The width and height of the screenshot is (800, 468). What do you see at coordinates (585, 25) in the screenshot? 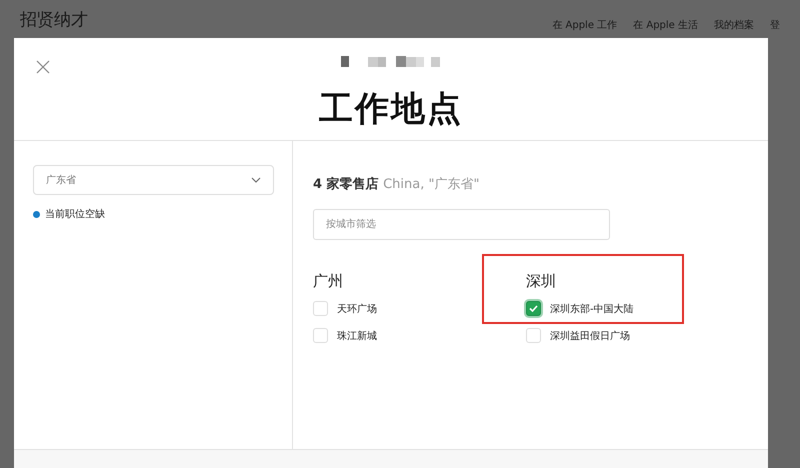
I see `nav-link: 在 Apple 工作` at bounding box center [585, 25].